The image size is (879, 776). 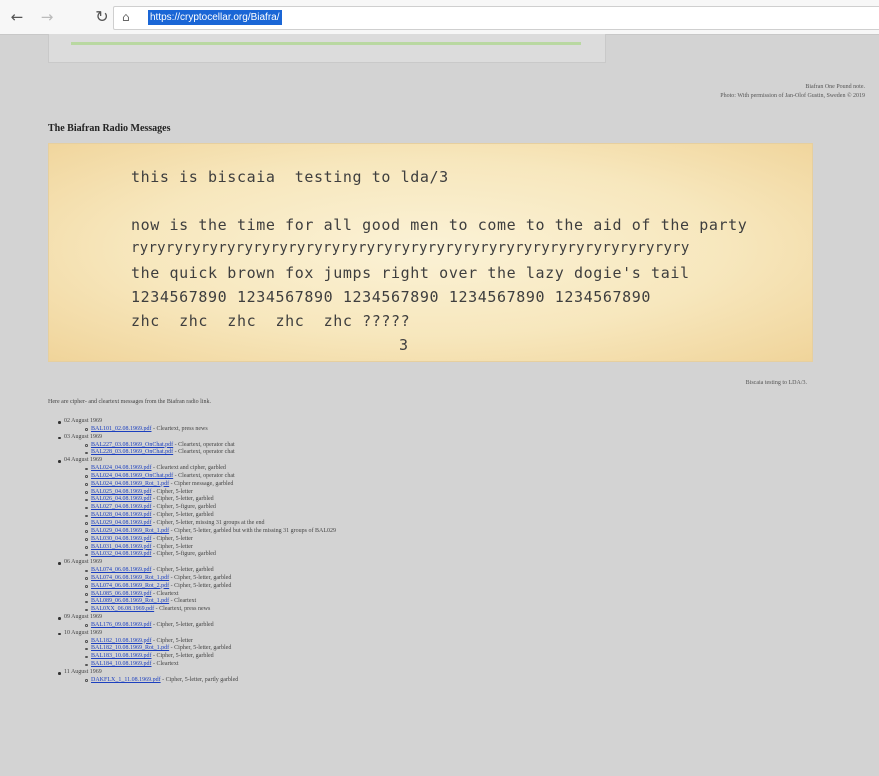 What do you see at coordinates (132, 452) in the screenshot?
I see `pdf-link: BAL228_03.08.1969_OnChat.pdf` at bounding box center [132, 452].